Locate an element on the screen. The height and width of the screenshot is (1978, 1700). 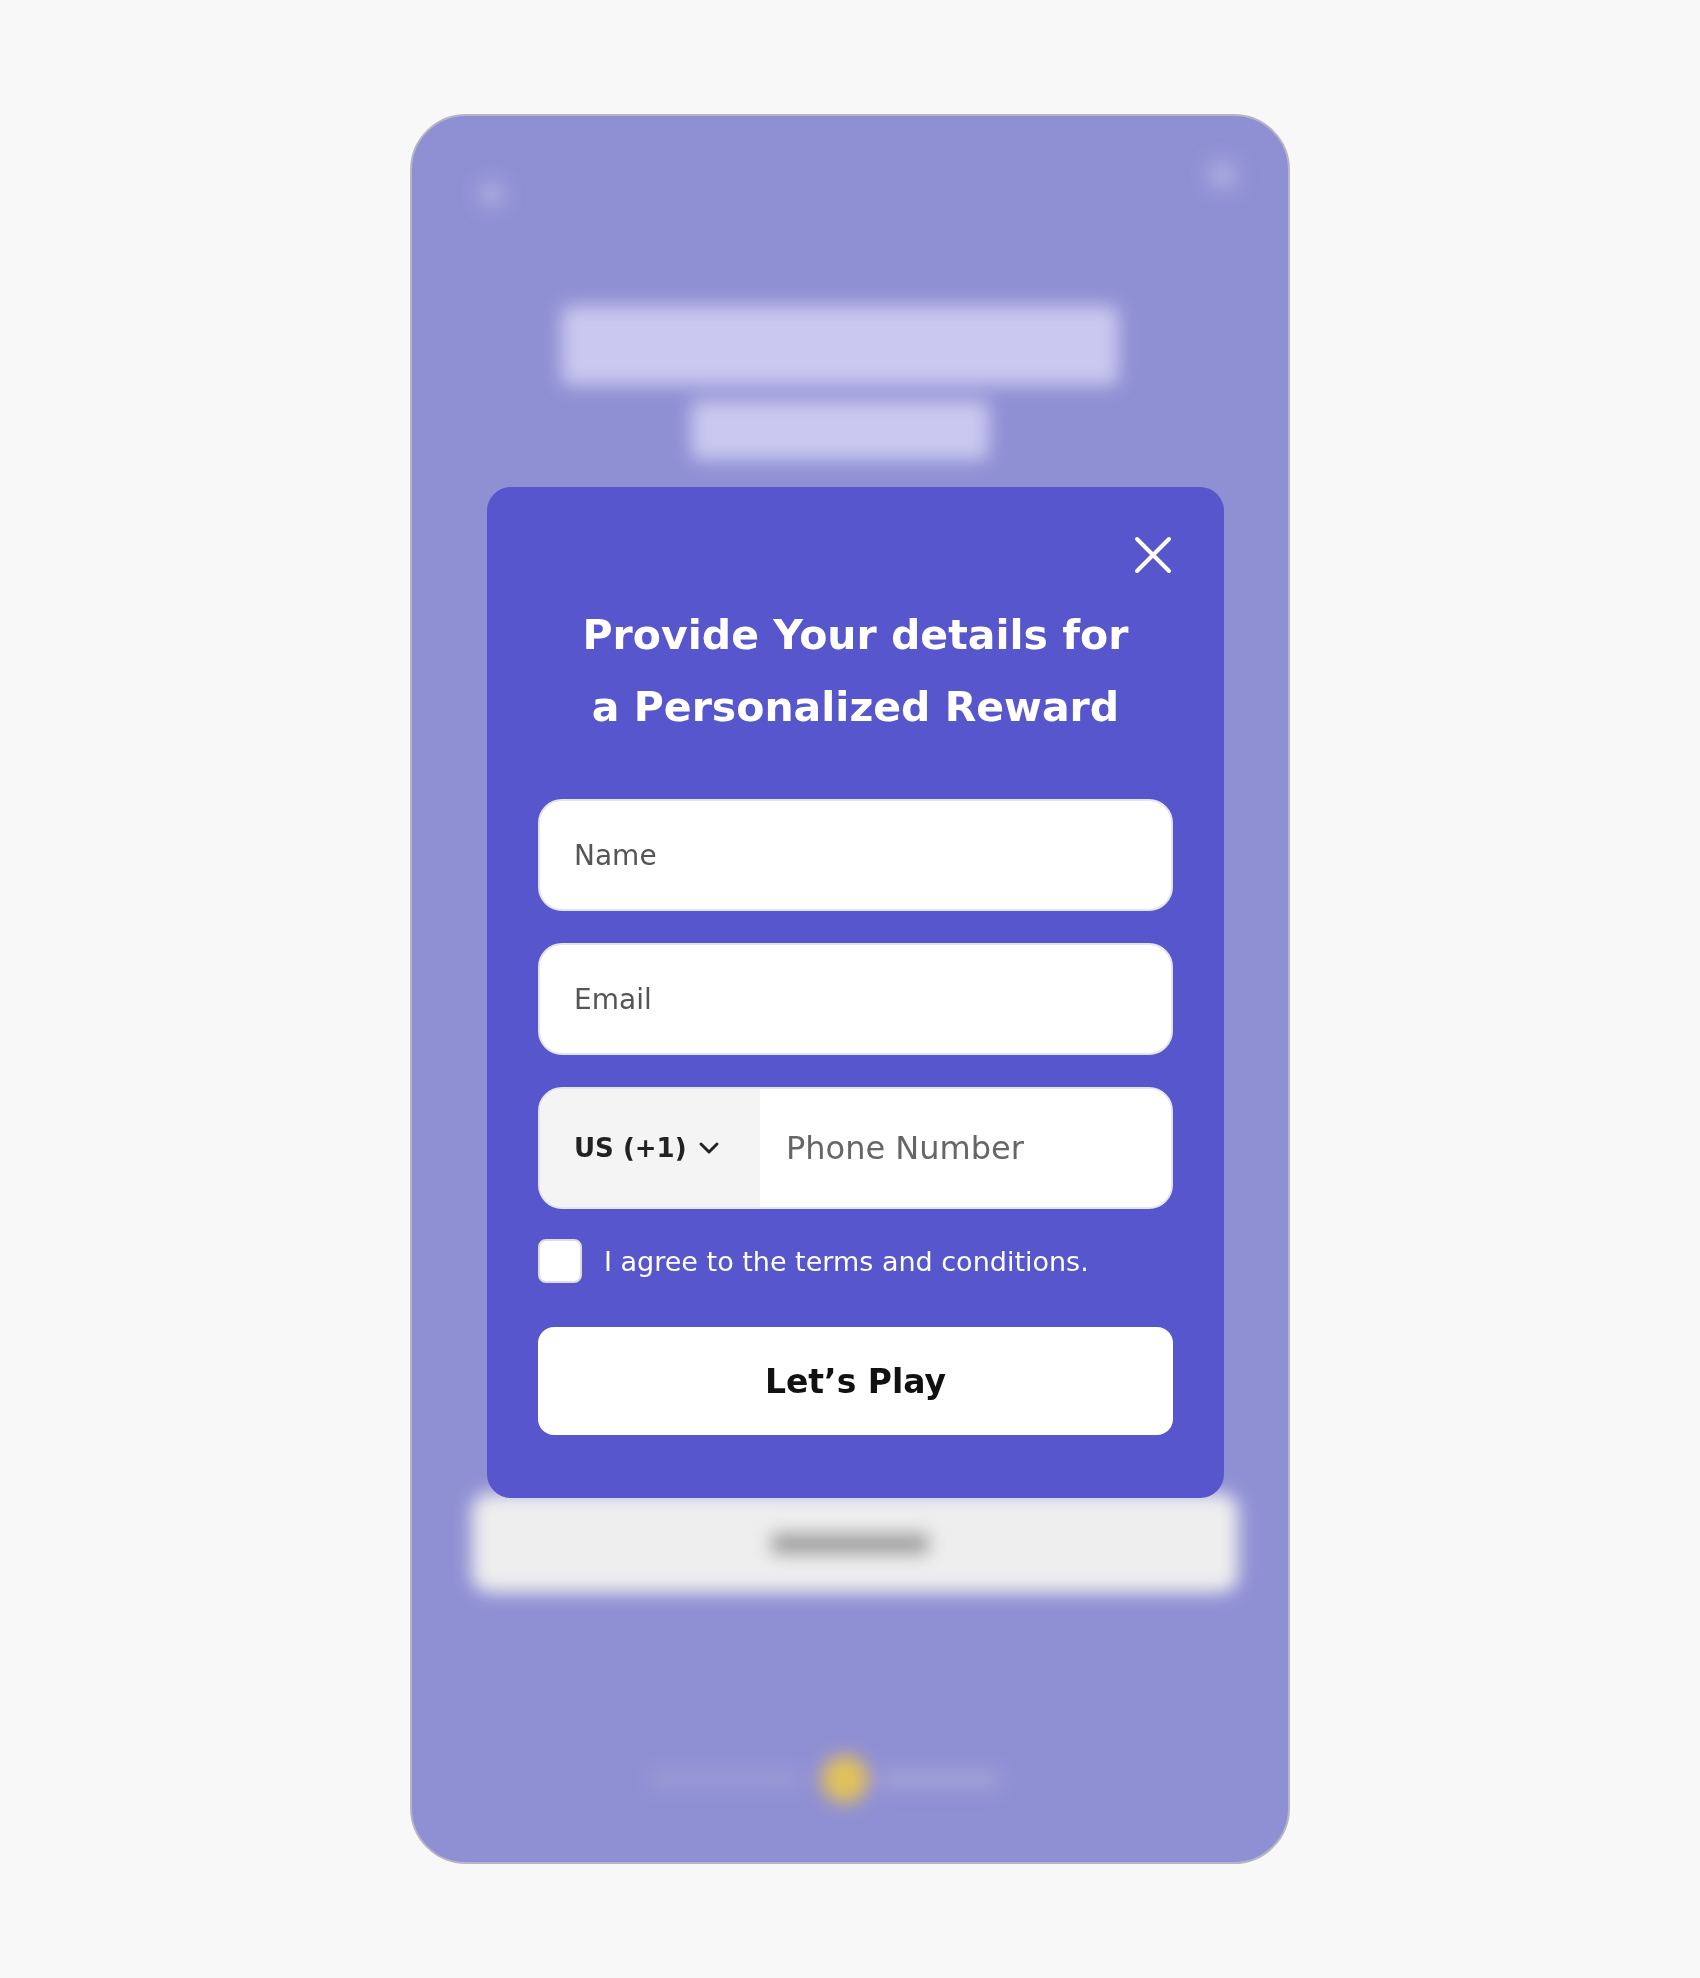
modal-title: Provide Your details for a Personalized Reward is located at coordinates (855, 671).